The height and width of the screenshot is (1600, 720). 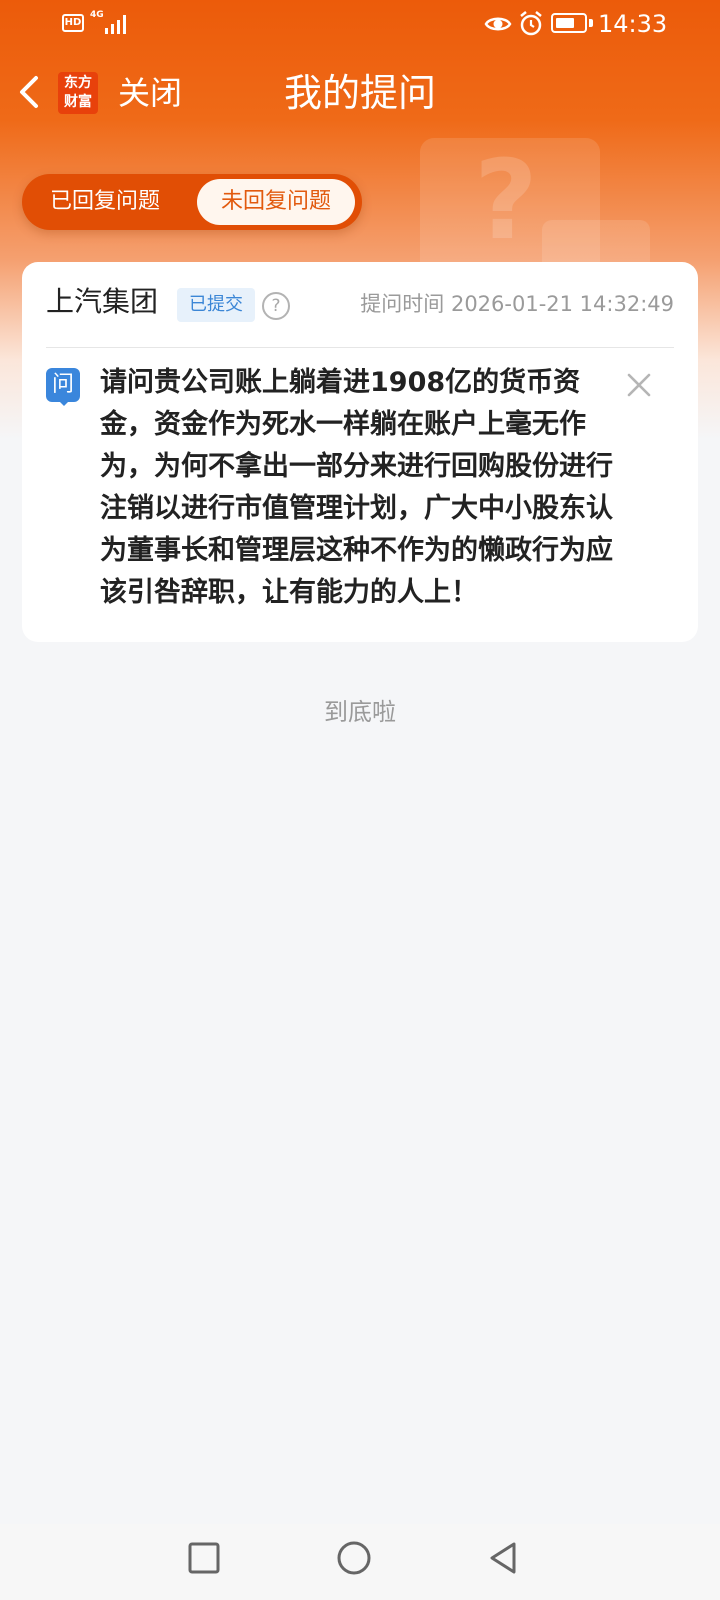 What do you see at coordinates (633, 24) in the screenshot?
I see `clock: 14:33` at bounding box center [633, 24].